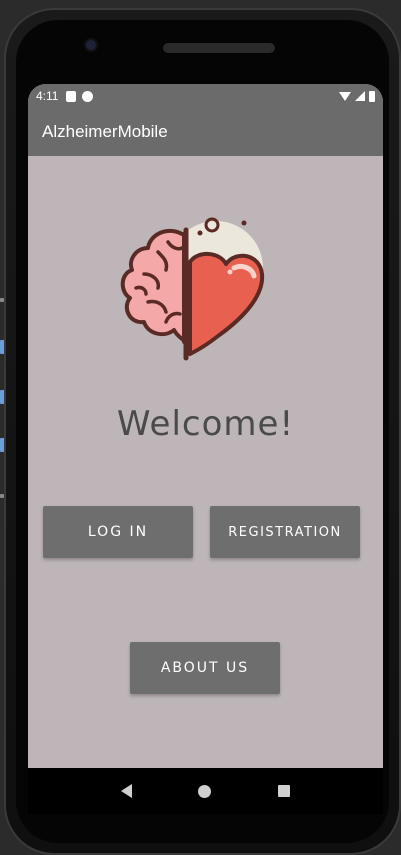 This screenshot has height=855, width=401. I want to click on front-camera, so click(91, 45).